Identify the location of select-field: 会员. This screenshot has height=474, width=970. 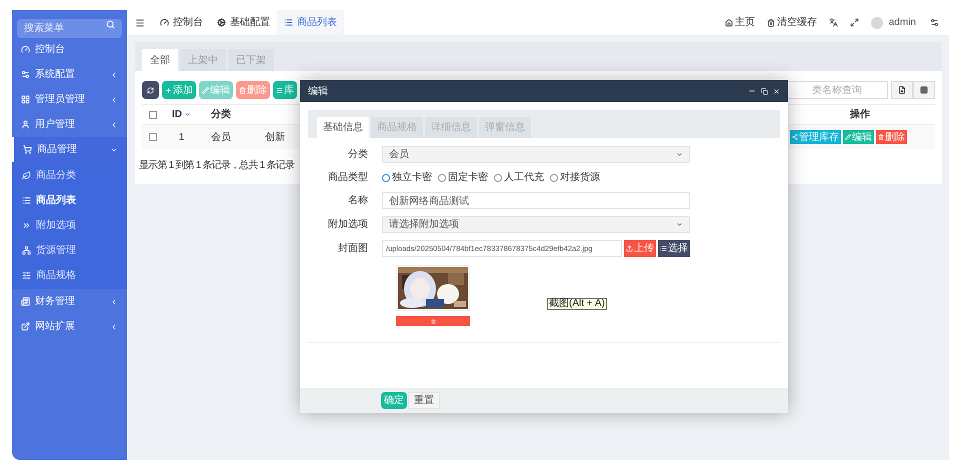
(536, 154).